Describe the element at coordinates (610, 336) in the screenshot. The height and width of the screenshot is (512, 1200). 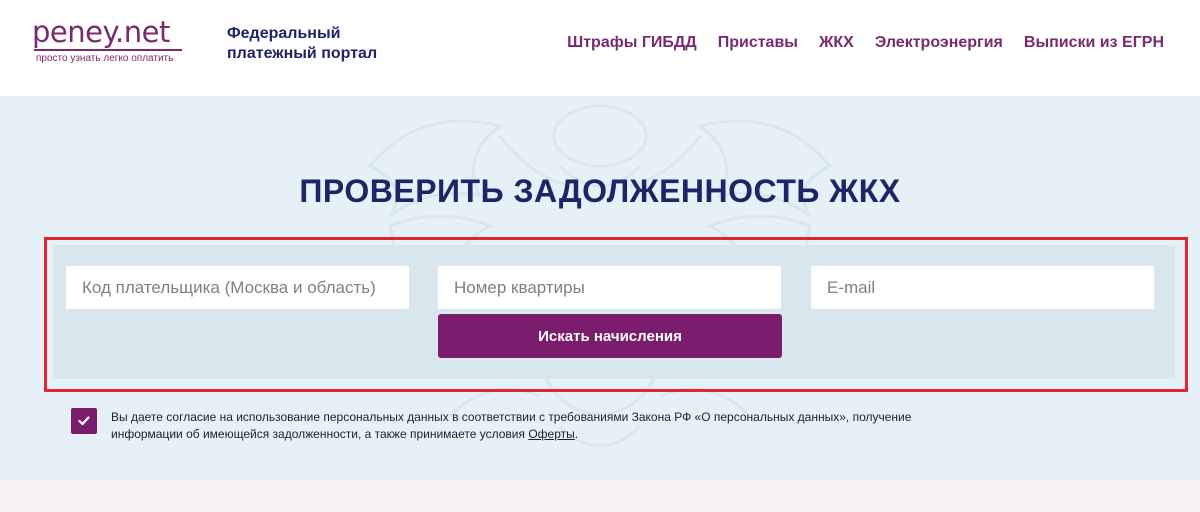
I see `search-charges-button: Искать начисления` at that location.